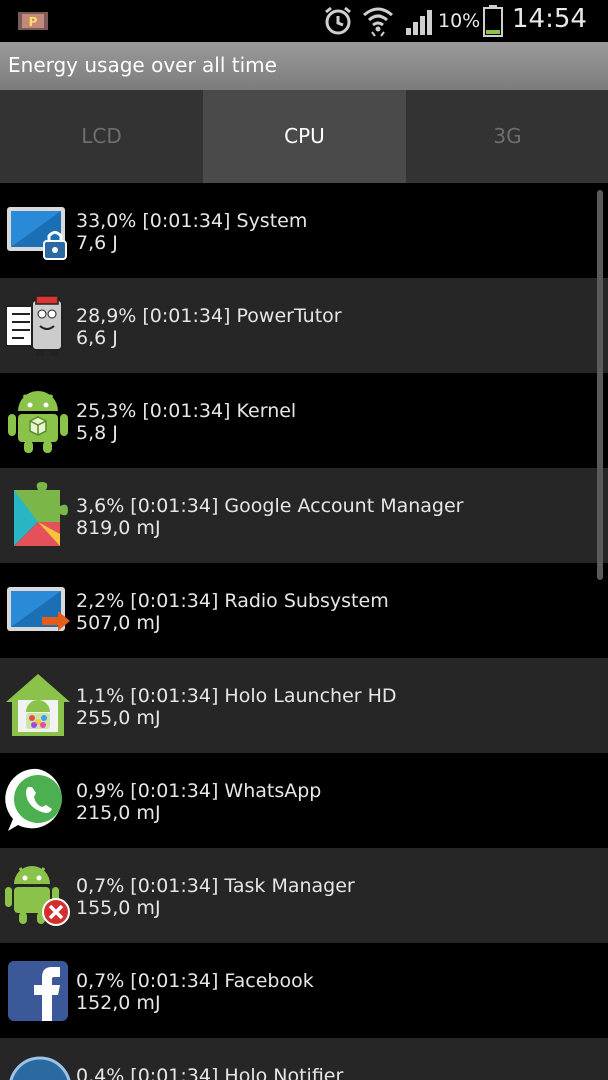  Describe the element at coordinates (304, 66) in the screenshot. I see `title-bar: Energy usage over all time` at that location.